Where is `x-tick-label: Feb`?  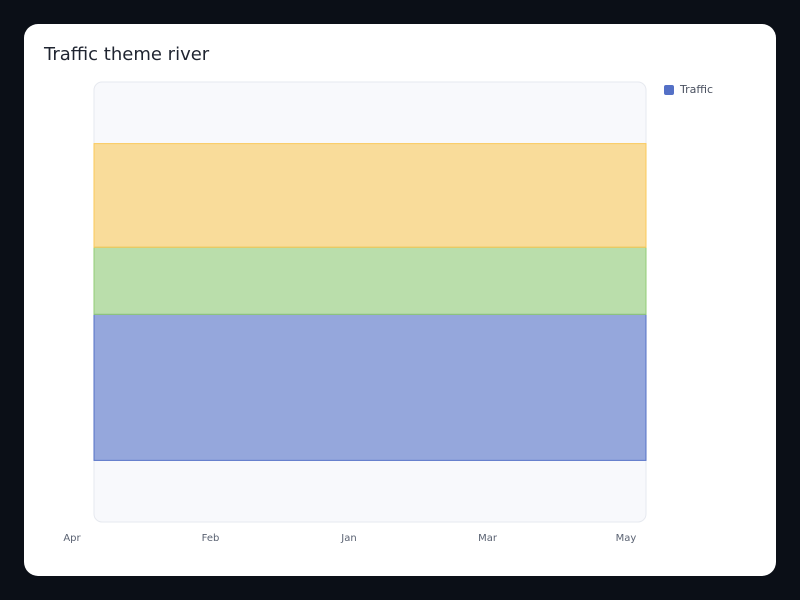
x-tick-label: Feb is located at coordinates (211, 538).